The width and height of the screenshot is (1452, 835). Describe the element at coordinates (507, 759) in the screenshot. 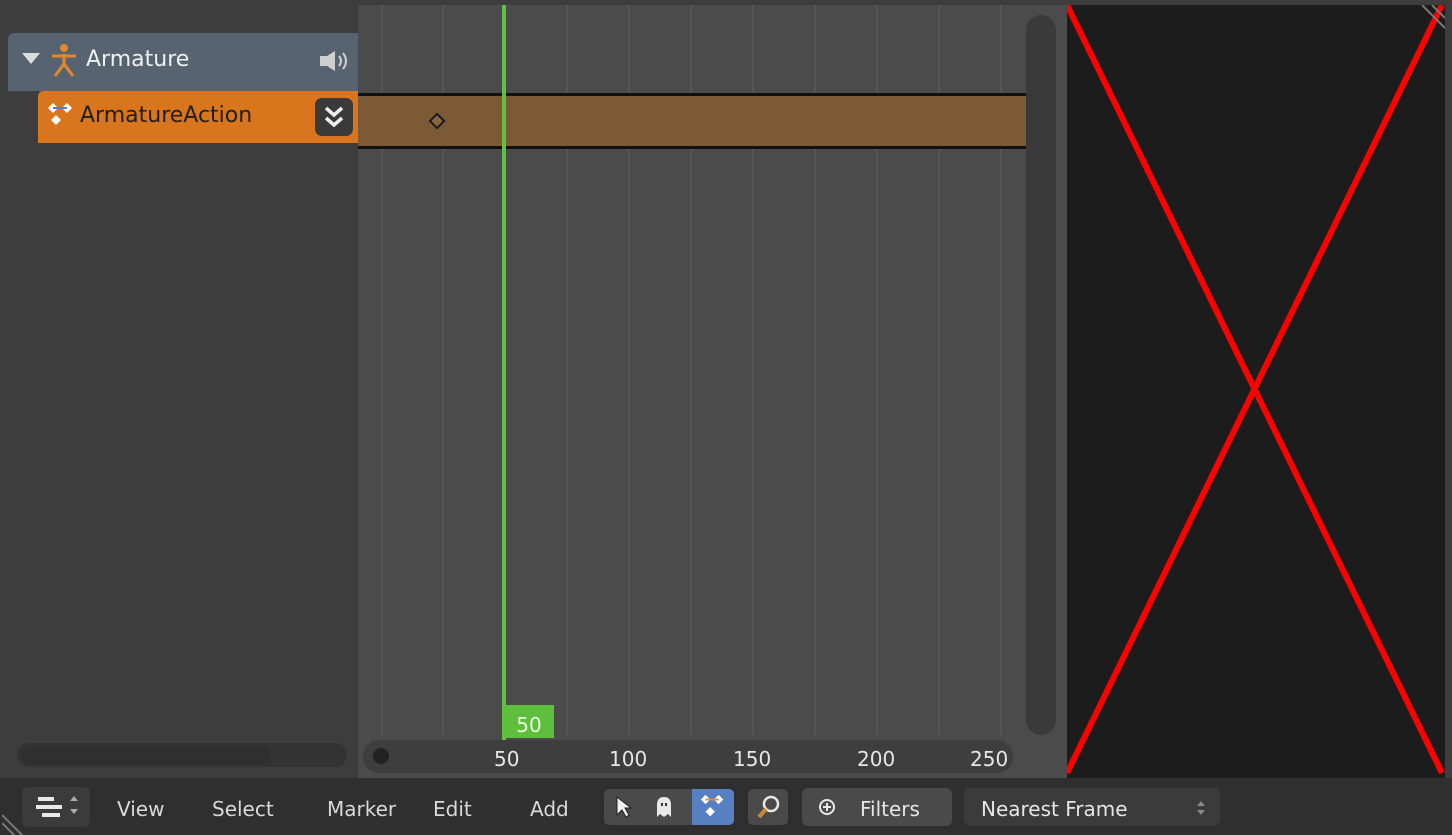

I see `ruler-tick-label: 50` at that location.